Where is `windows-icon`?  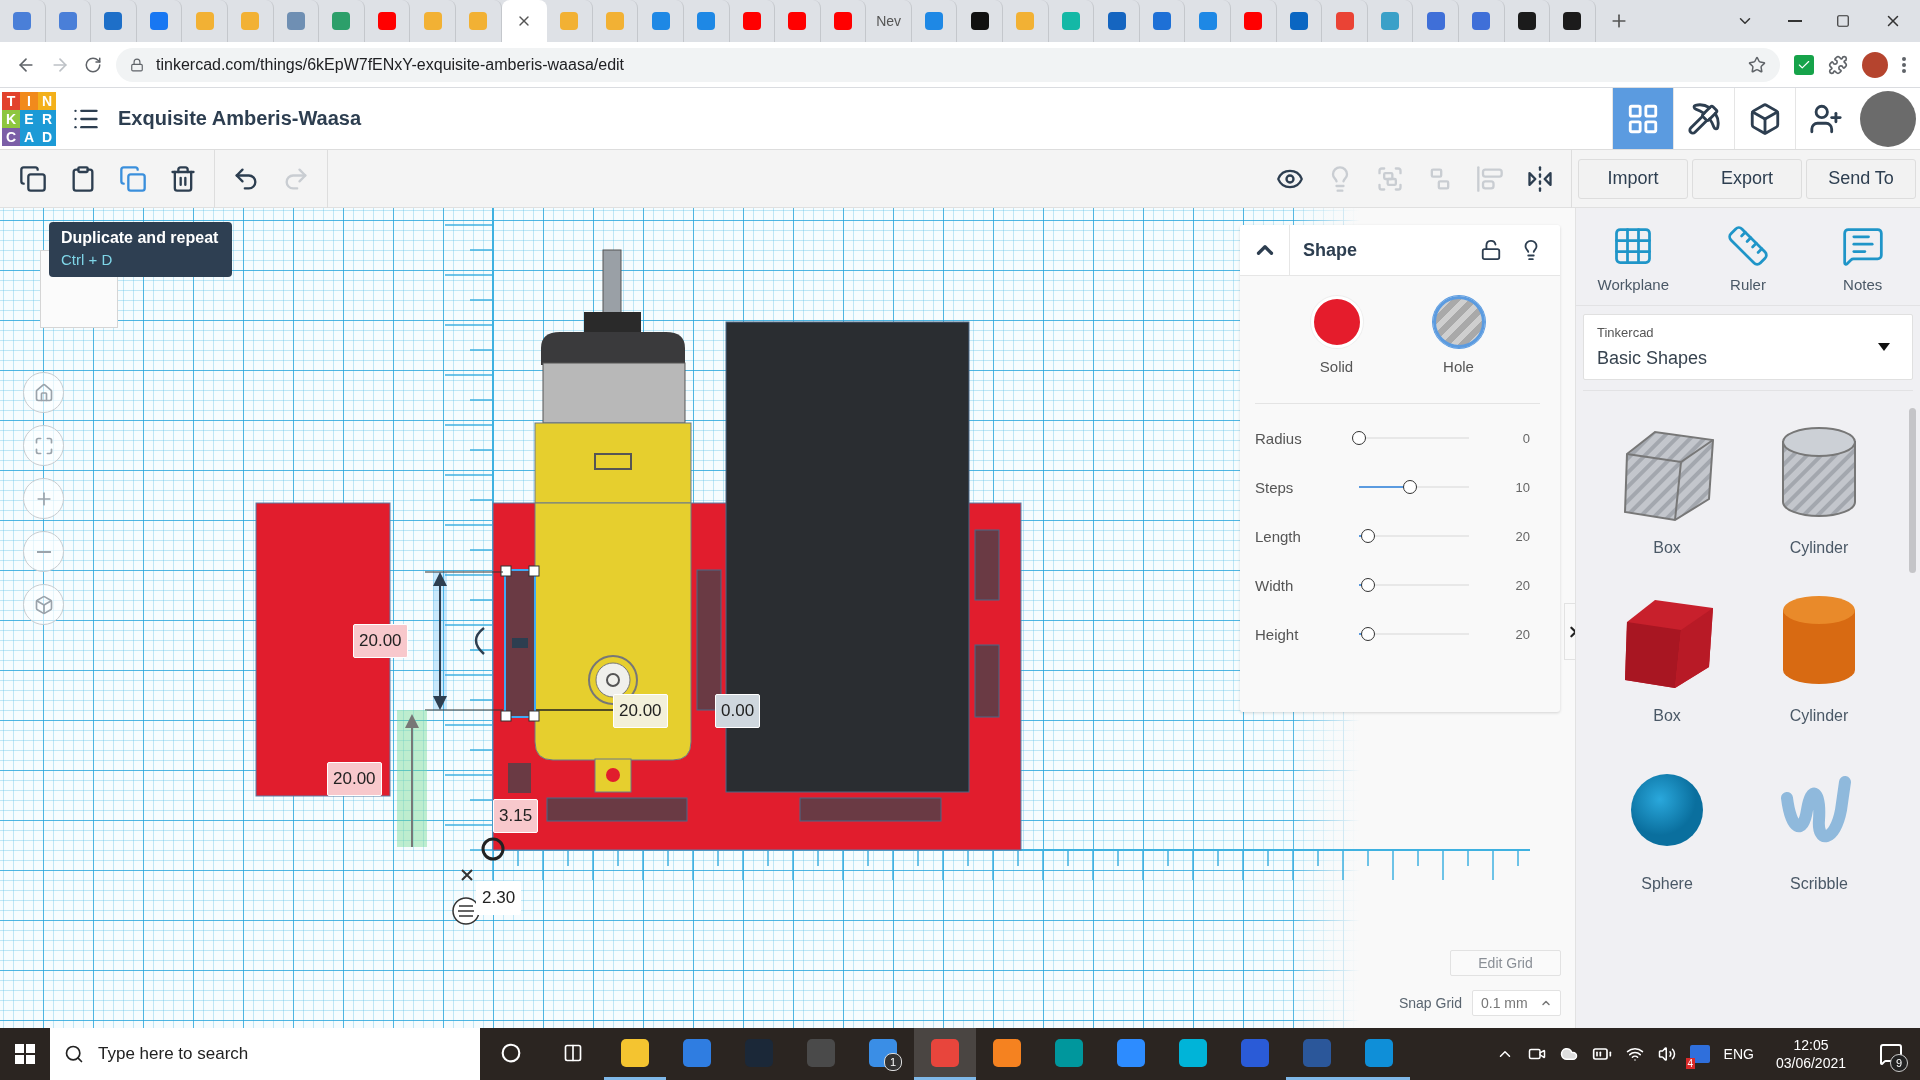 windows-icon is located at coordinates (25, 1054).